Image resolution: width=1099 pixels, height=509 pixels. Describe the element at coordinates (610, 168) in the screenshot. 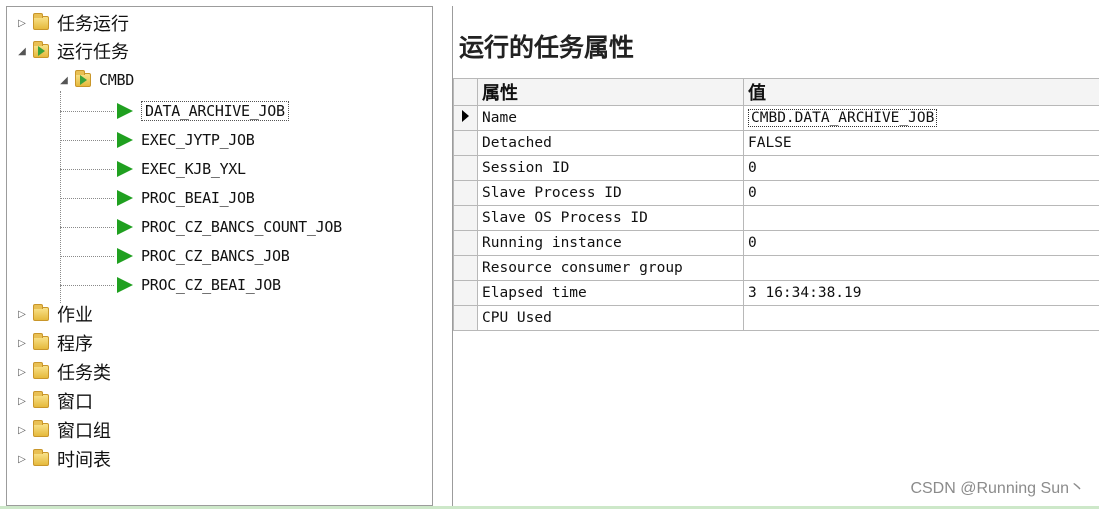

I see `property-name: Session ID` at that location.